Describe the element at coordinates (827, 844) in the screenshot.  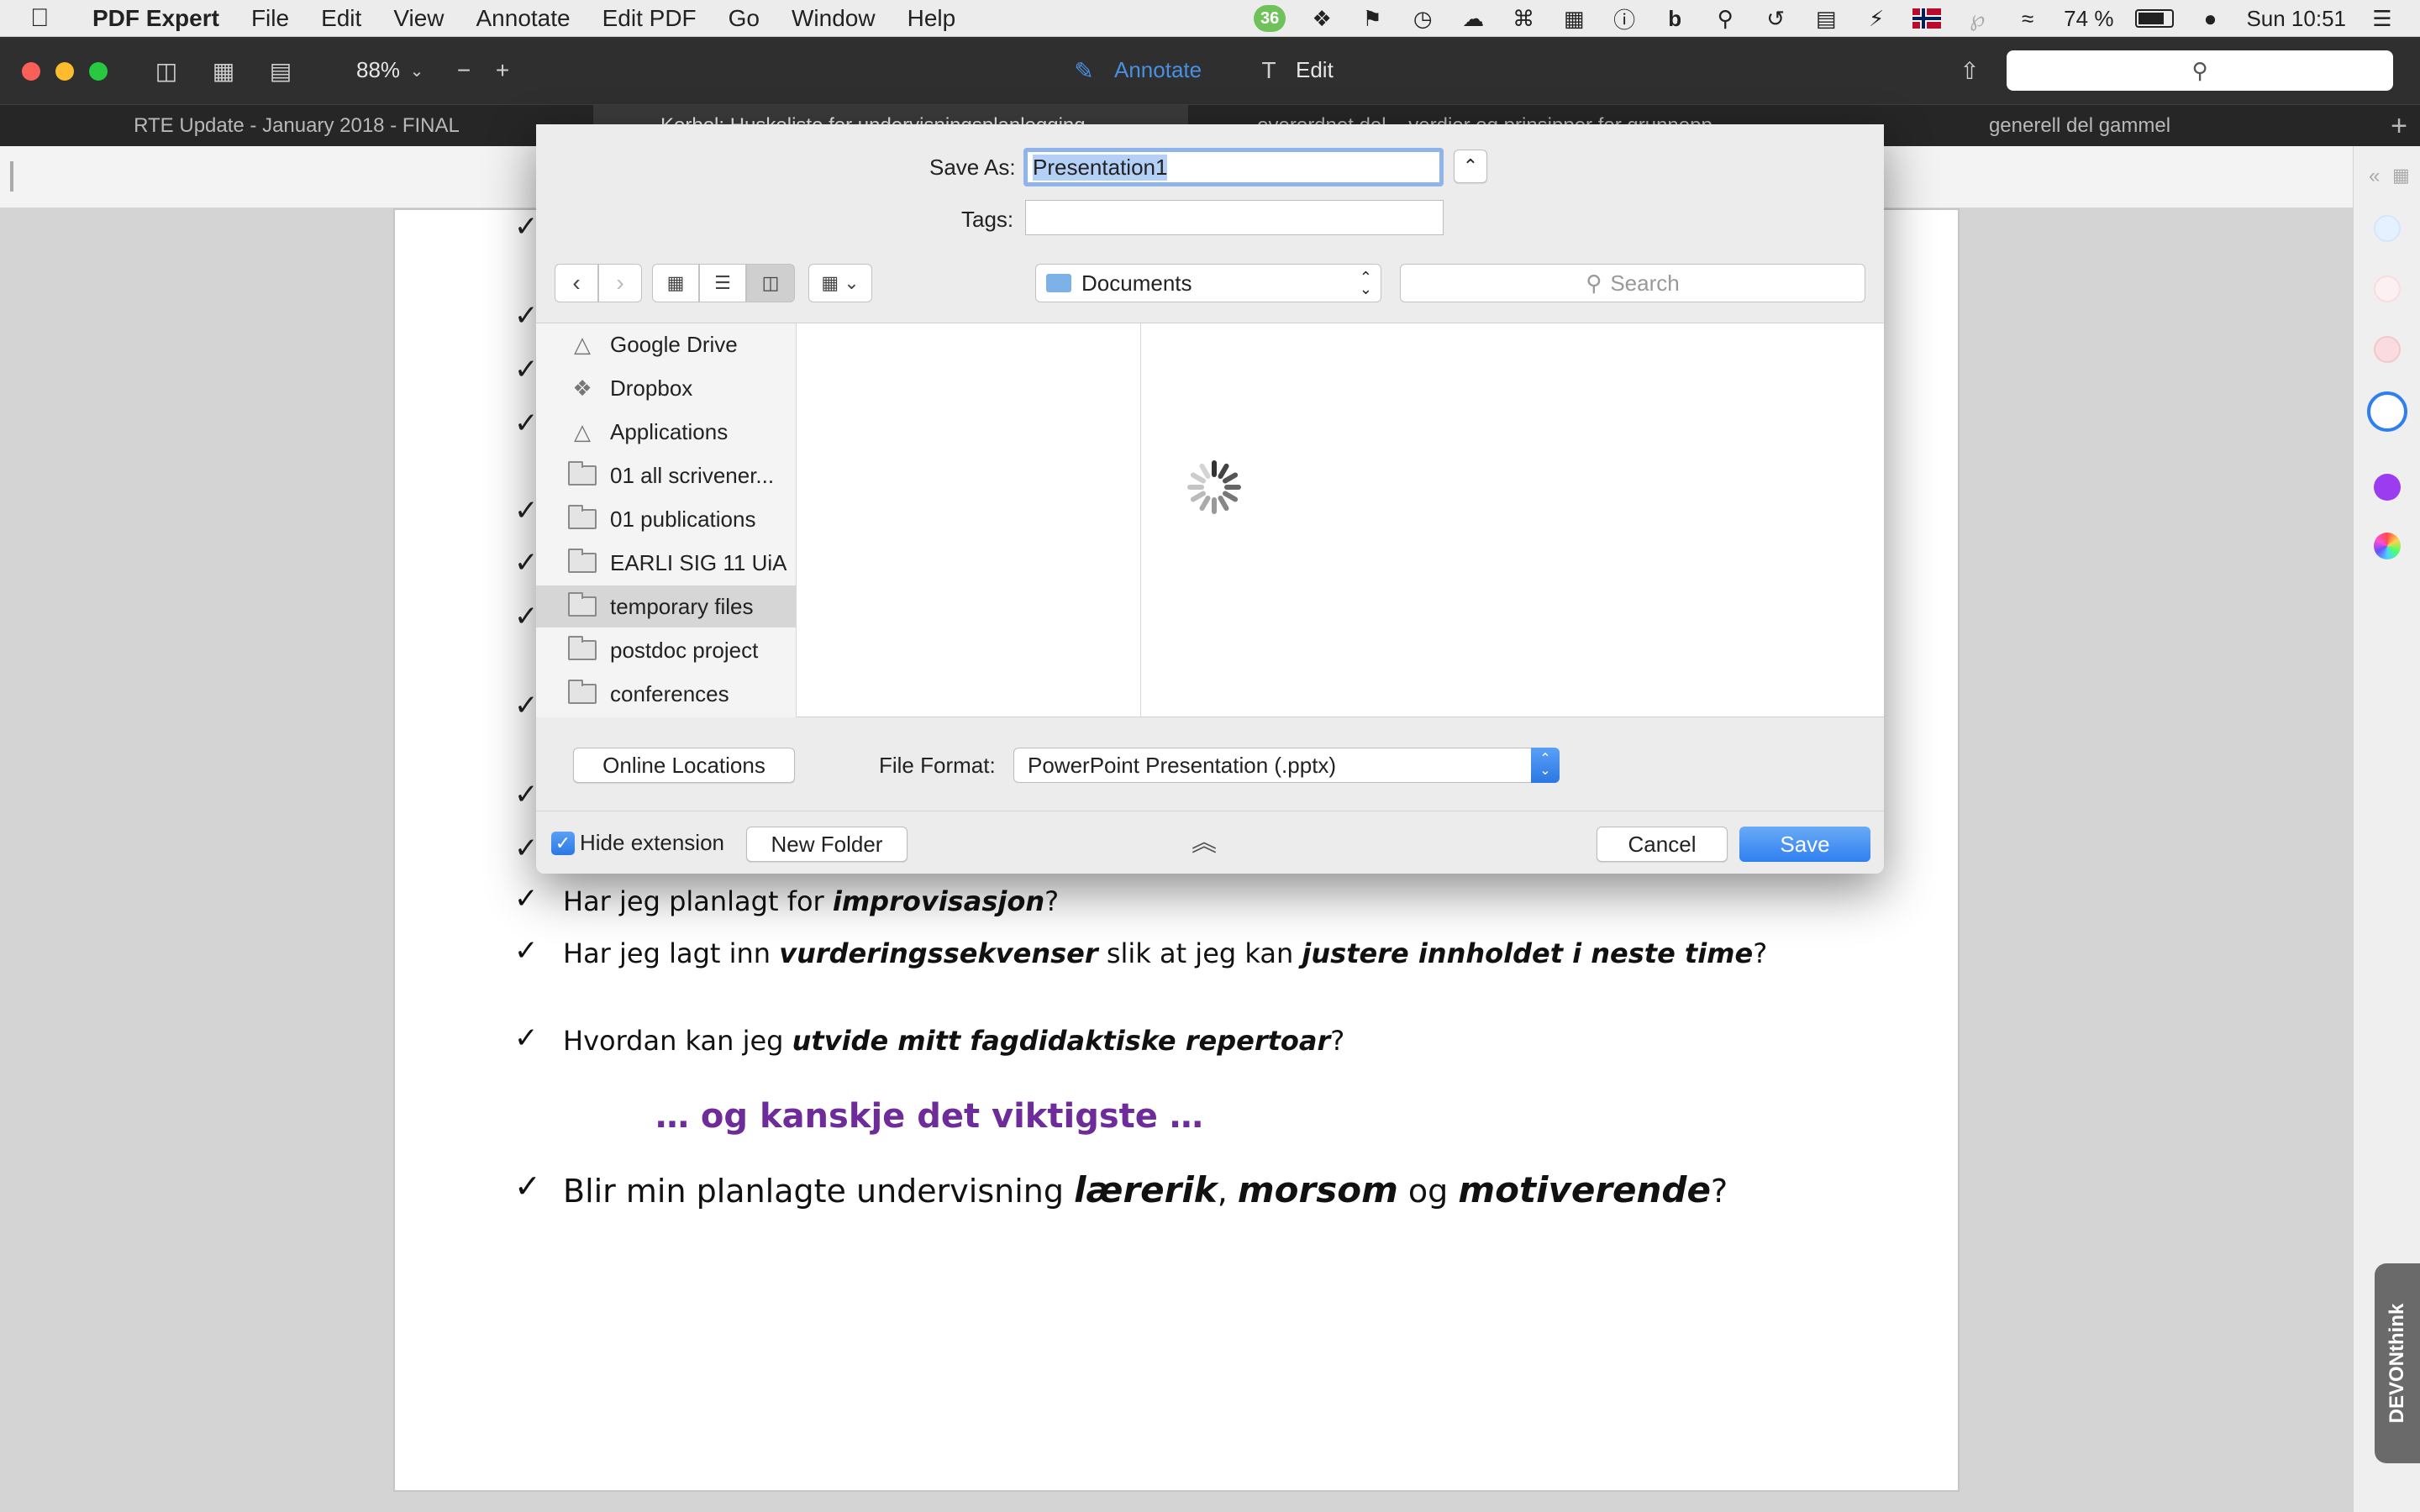
I see `new-folder-button: New Folder` at that location.